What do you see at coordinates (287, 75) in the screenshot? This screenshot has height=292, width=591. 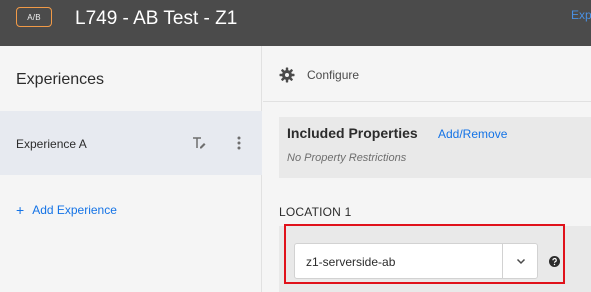 I see `gear-icon` at bounding box center [287, 75].